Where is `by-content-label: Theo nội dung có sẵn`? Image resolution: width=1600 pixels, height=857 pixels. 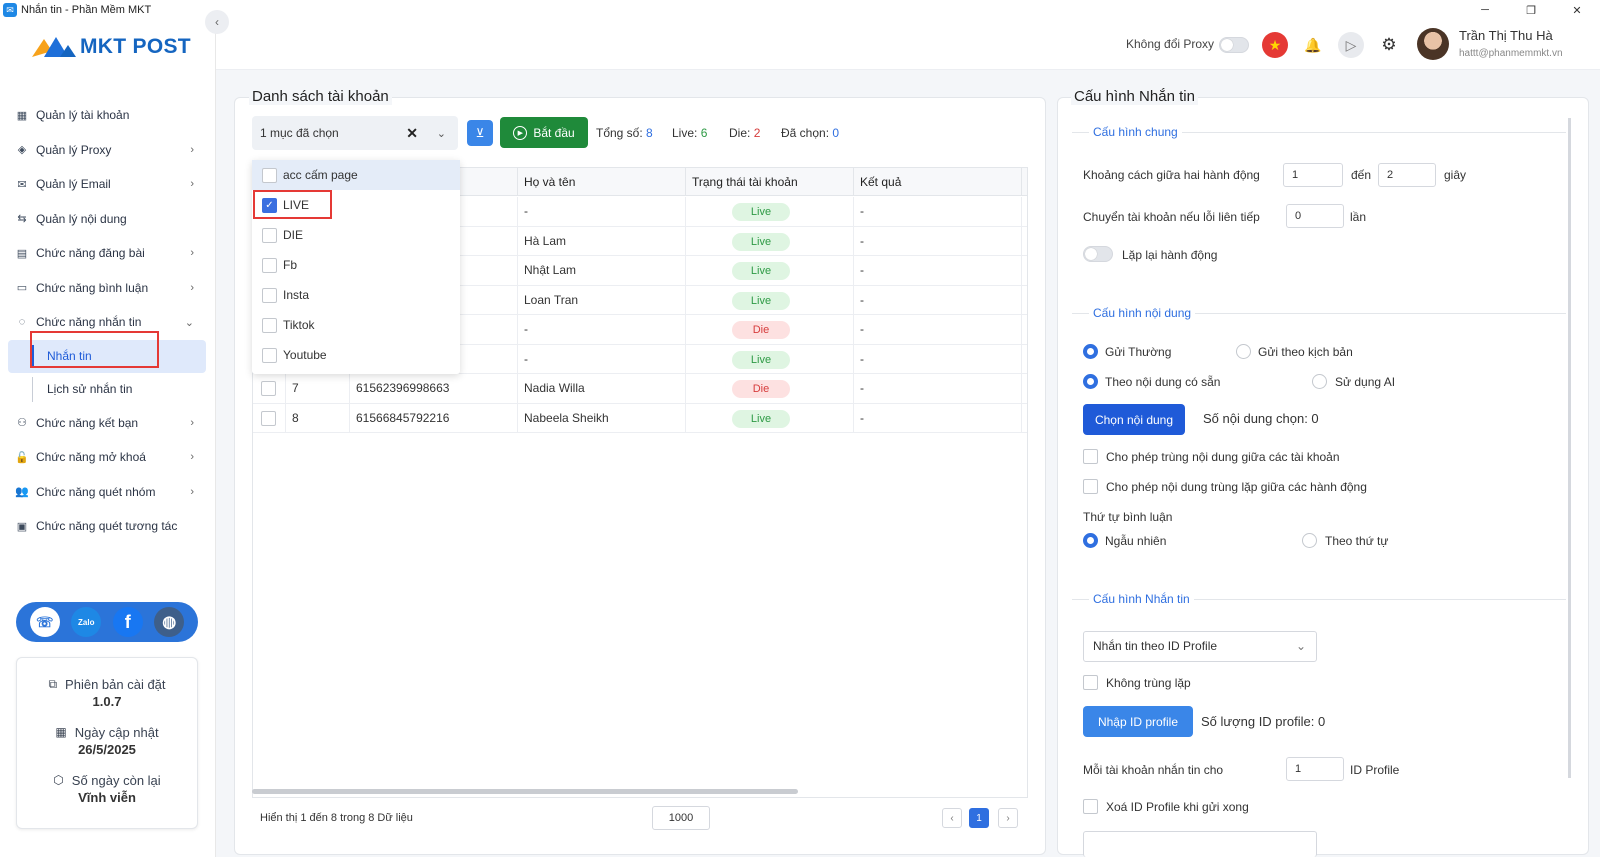
by-content-label: Theo nội dung có sẵn is located at coordinates (1163, 382).